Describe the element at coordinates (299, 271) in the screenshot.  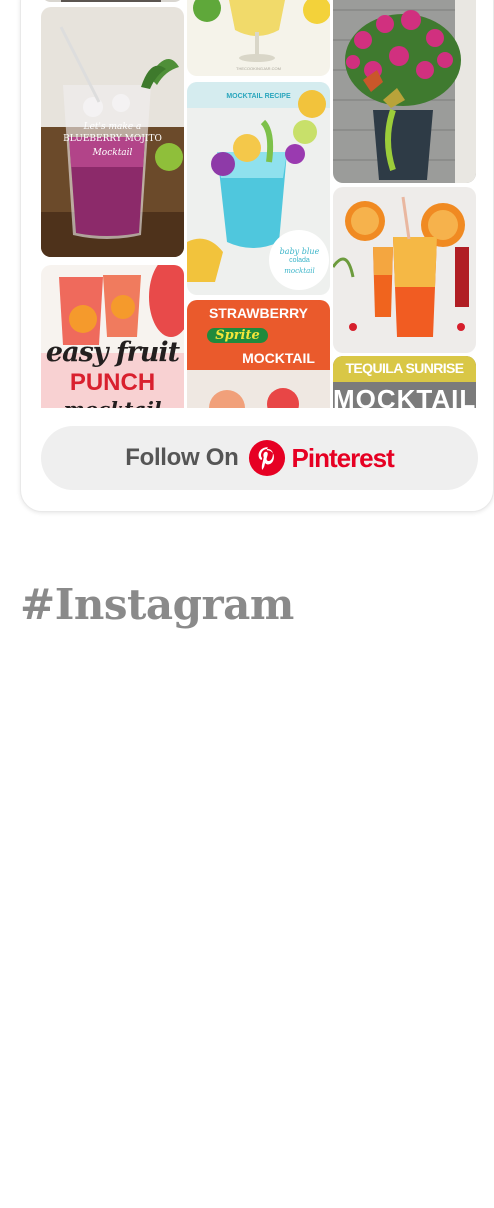
I see `pin-colada-corner-3: mocktail` at that location.